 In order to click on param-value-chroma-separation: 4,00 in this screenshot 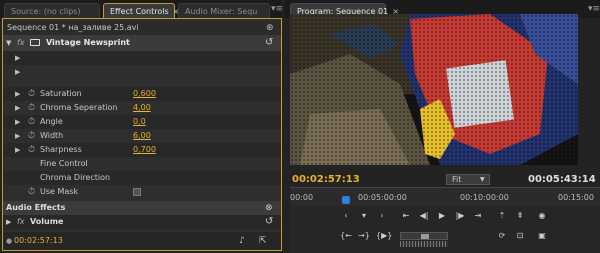, I will do `click(142, 108)`.